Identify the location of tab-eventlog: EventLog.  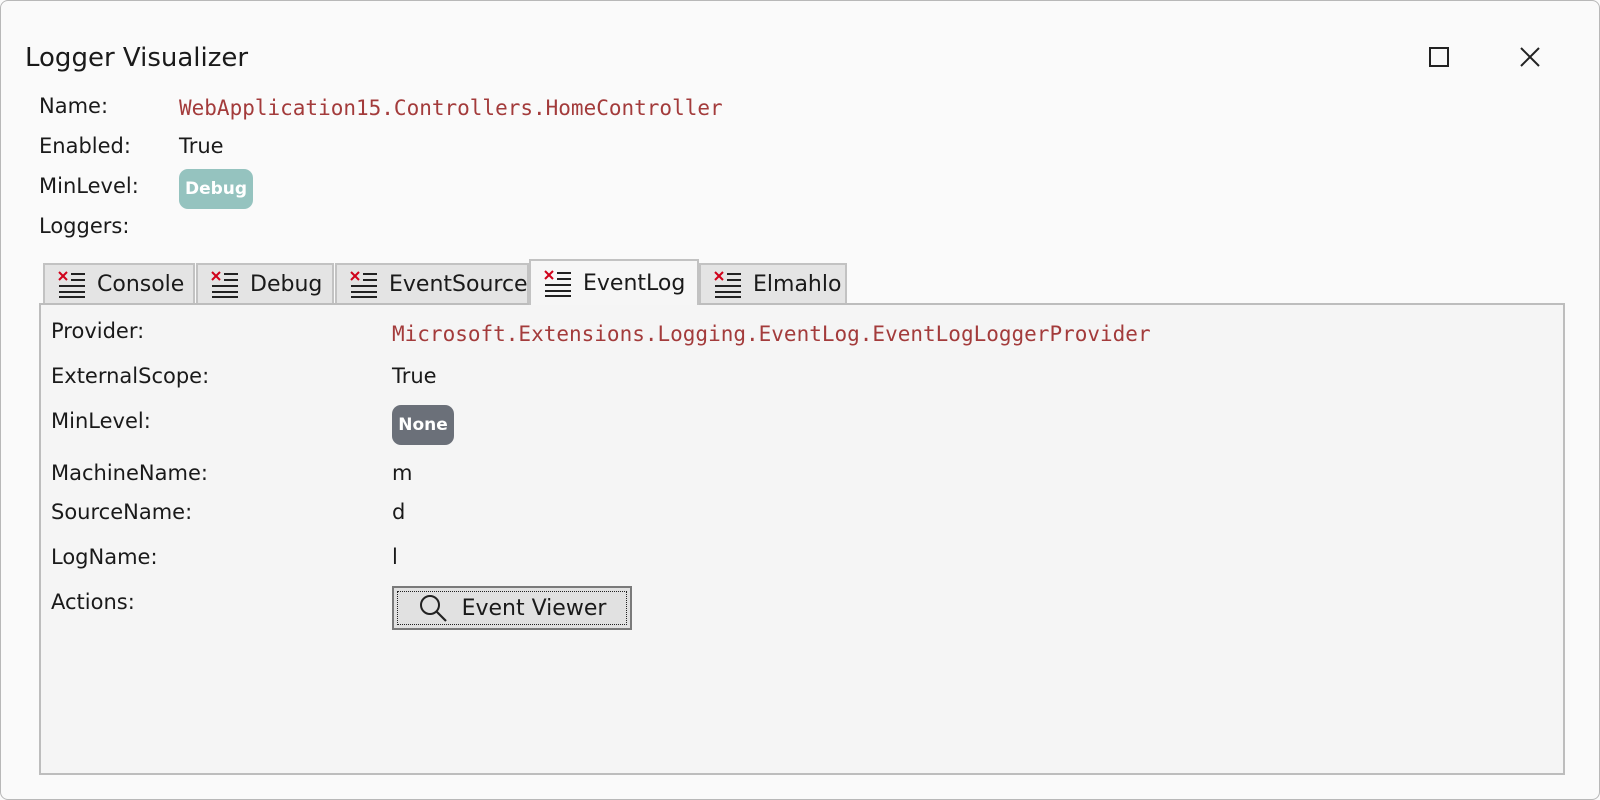
(614, 282).